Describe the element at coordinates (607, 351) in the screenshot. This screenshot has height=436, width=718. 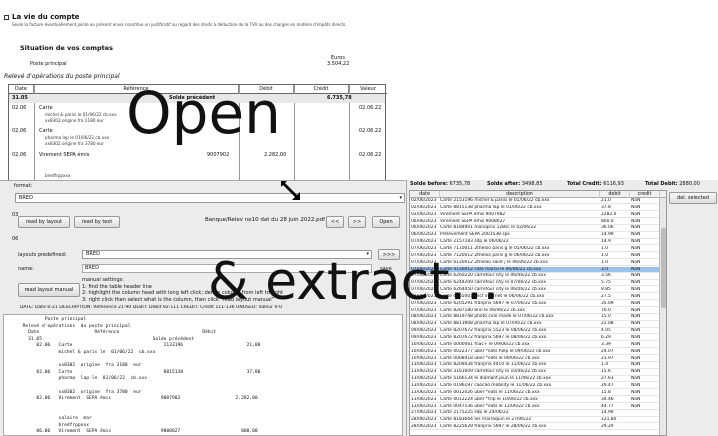
I see `cell-debit: 24.07` at that location.